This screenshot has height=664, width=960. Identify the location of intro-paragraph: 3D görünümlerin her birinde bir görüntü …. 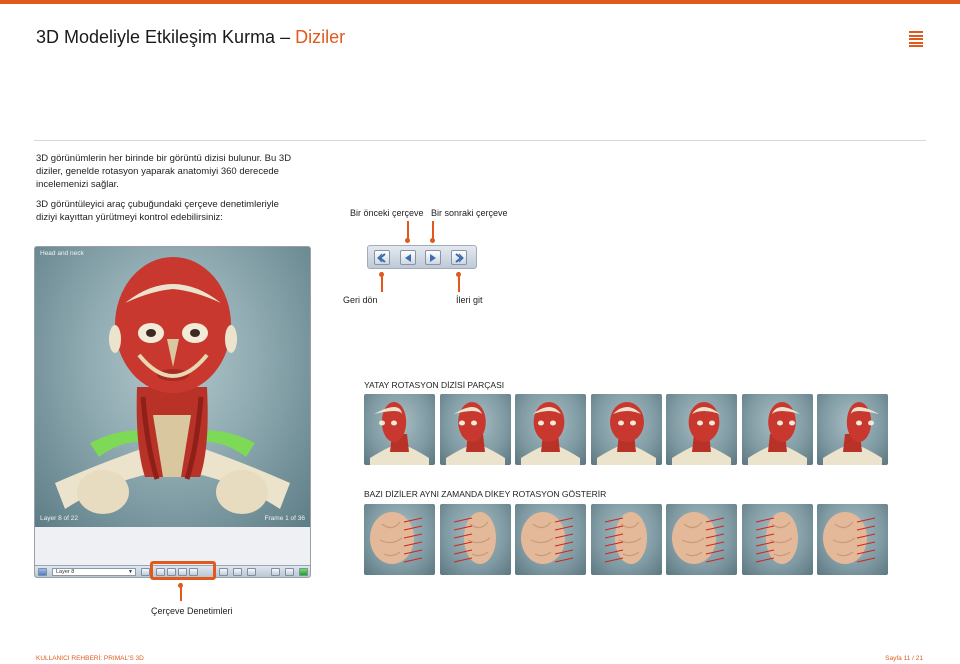
(164, 171).